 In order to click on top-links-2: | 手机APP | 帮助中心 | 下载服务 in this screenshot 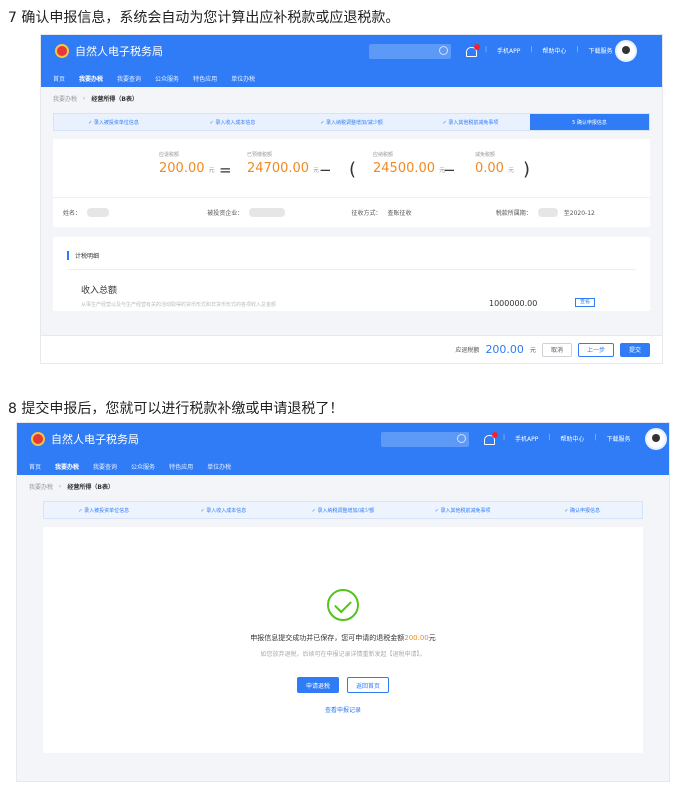, I will do `click(567, 438)`.